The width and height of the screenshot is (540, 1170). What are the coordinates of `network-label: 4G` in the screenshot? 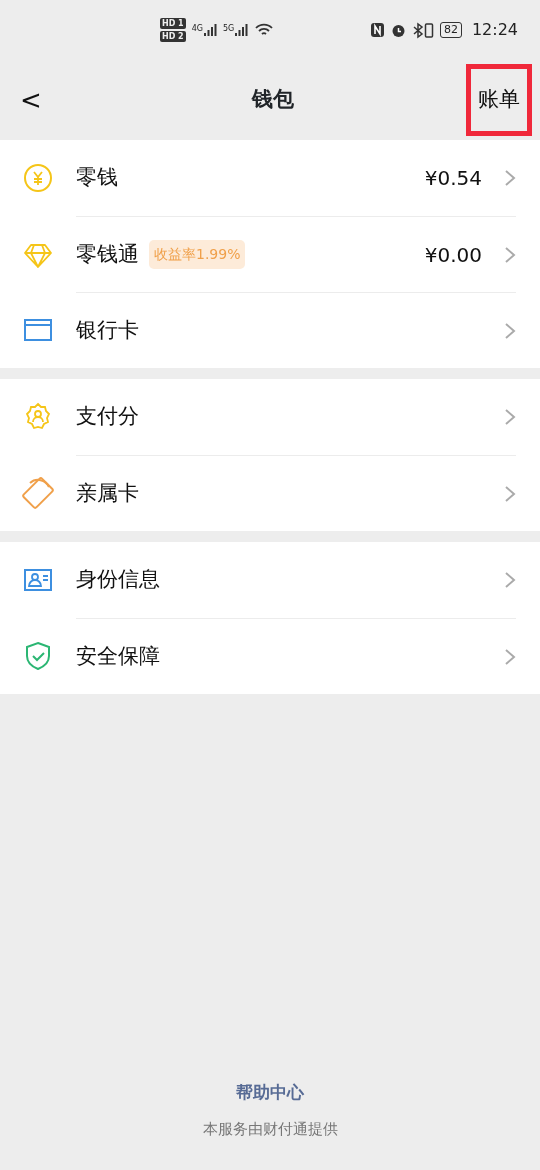 It's located at (197, 29).